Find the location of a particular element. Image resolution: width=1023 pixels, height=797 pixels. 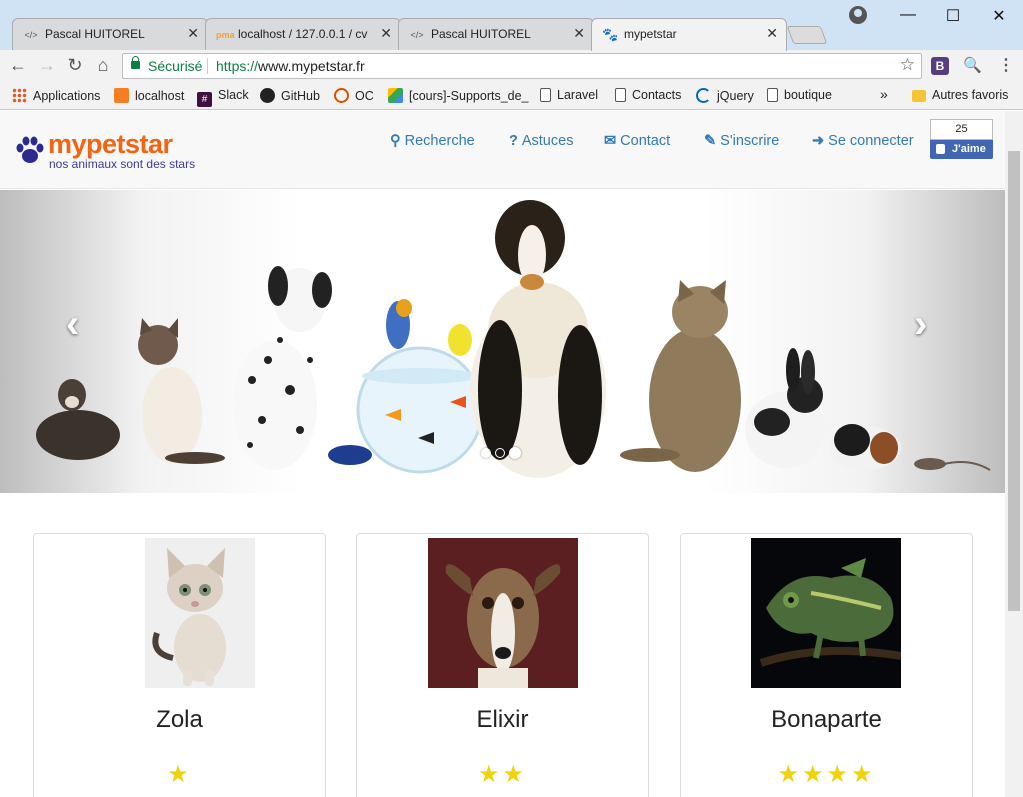

menu-icon: ⋮ is located at coordinates (1006, 65).